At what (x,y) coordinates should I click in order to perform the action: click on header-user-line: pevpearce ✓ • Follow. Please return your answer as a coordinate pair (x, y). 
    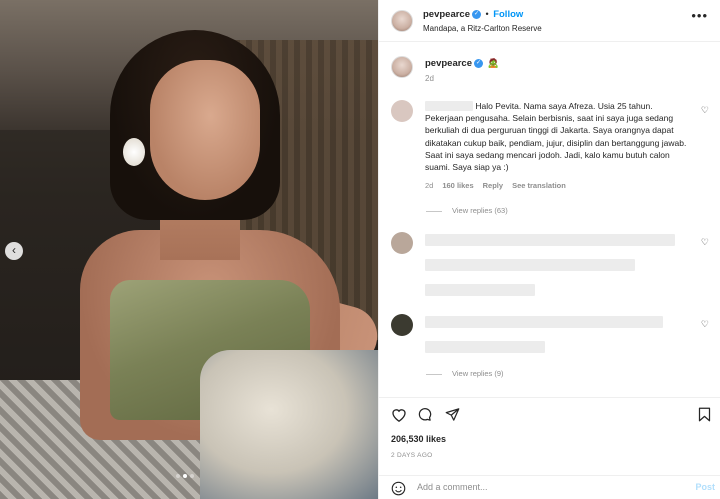
    Looking at the image, I should click on (473, 14).